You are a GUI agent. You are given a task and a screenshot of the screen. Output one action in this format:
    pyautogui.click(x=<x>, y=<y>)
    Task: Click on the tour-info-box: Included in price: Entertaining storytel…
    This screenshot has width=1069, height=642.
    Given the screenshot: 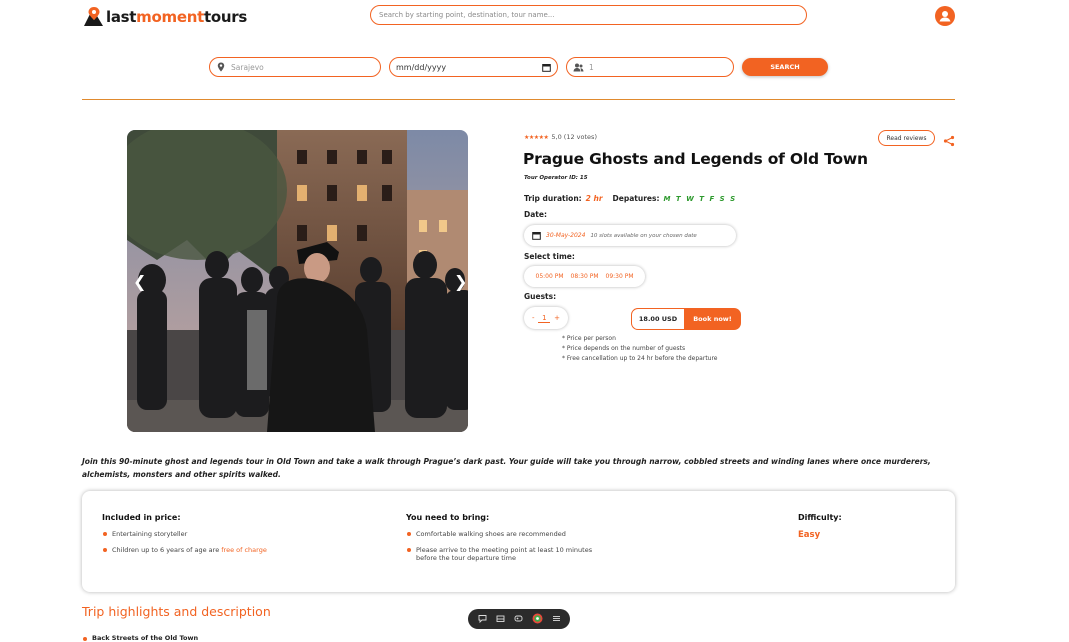 What is the action you would take?
    pyautogui.click(x=518, y=541)
    